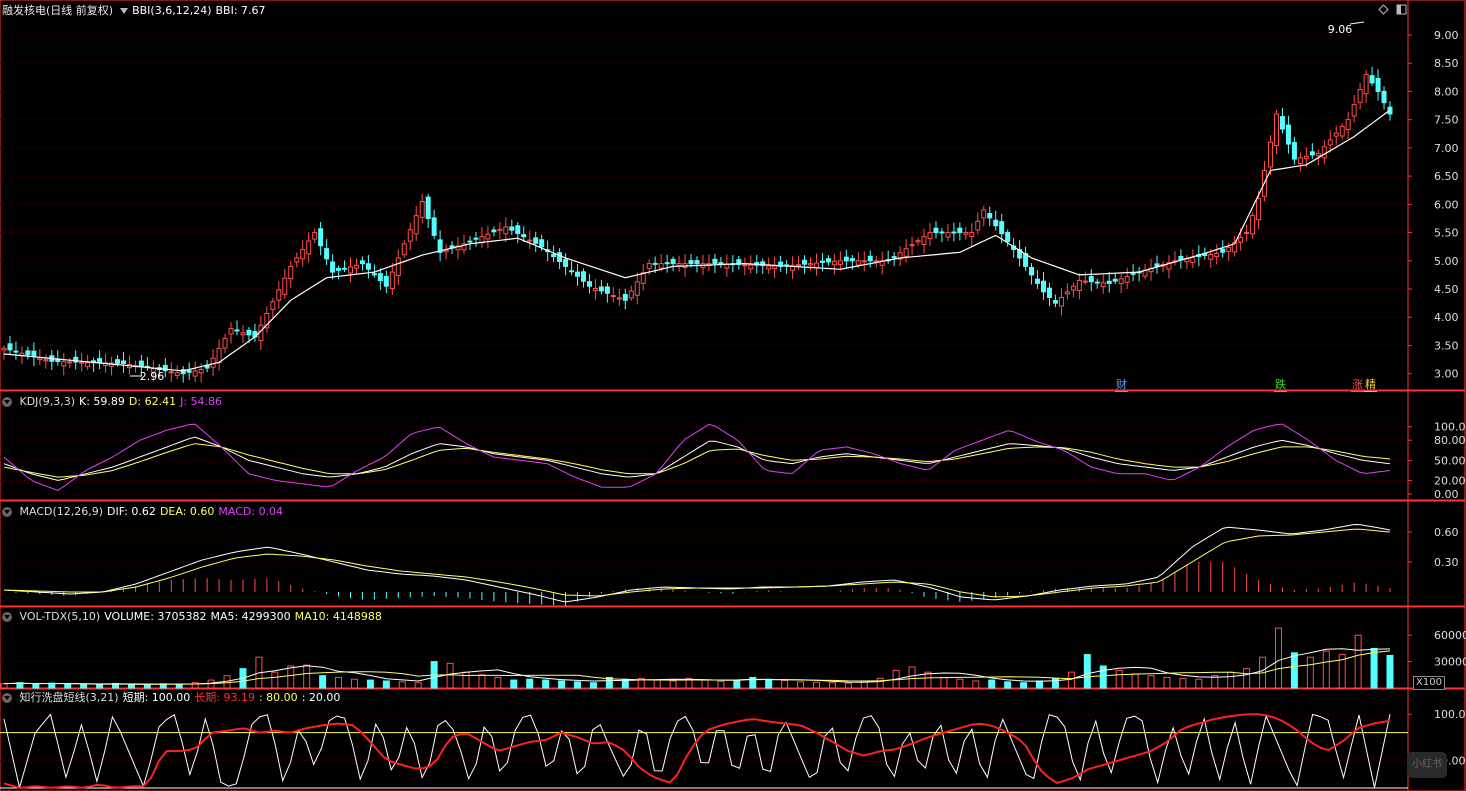 Image resolution: width=1466 pixels, height=791 pixels. I want to click on wash-l20: : 20.00, so click(321, 697).